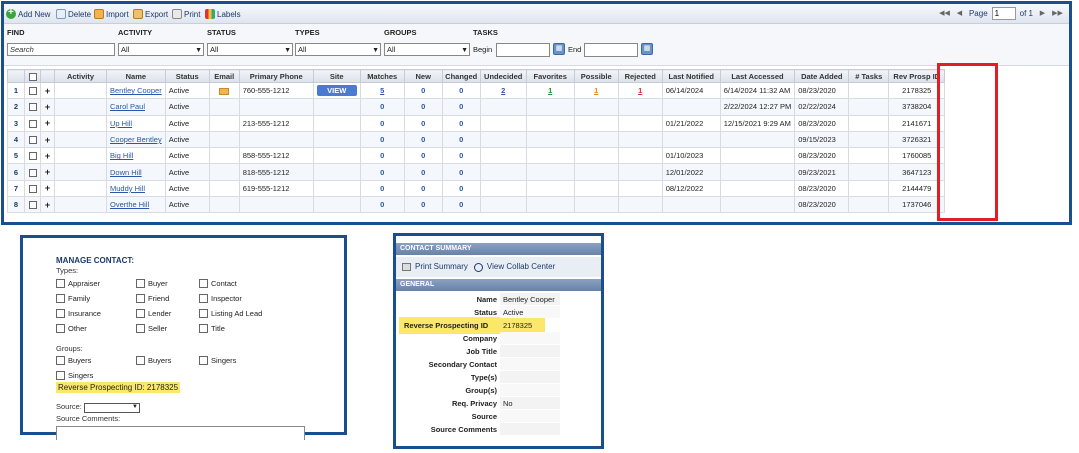 This screenshot has width=1079, height=453. Describe the element at coordinates (596, 76) in the screenshot. I see `column-header-possible: Possible` at that location.